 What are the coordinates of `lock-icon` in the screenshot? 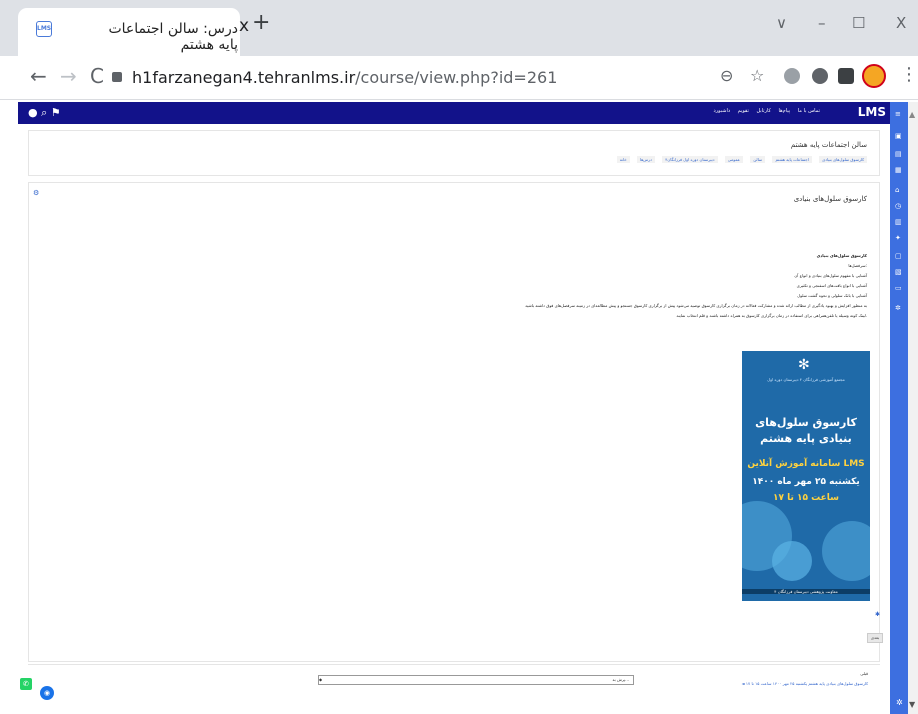 It's located at (117, 76).